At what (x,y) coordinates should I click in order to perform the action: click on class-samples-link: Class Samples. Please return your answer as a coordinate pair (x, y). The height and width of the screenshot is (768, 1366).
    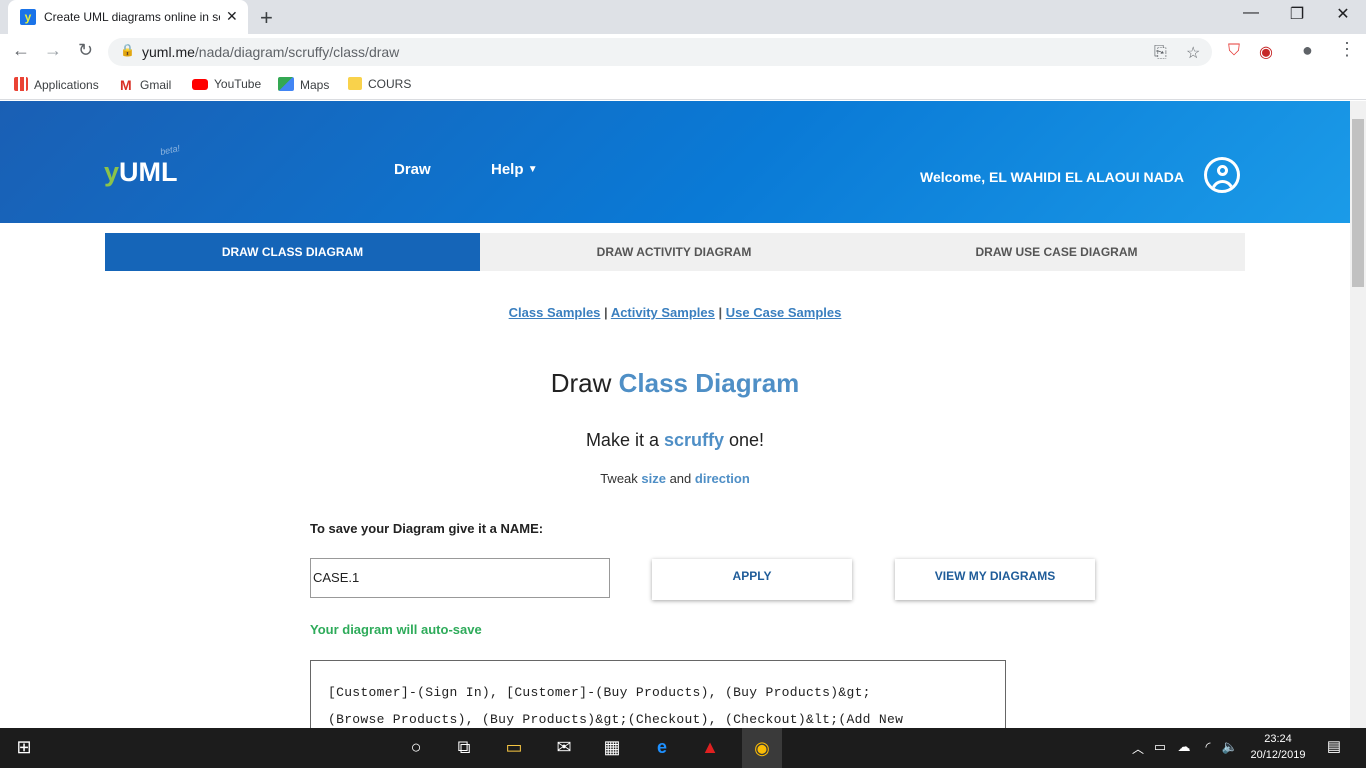
    Looking at the image, I should click on (555, 312).